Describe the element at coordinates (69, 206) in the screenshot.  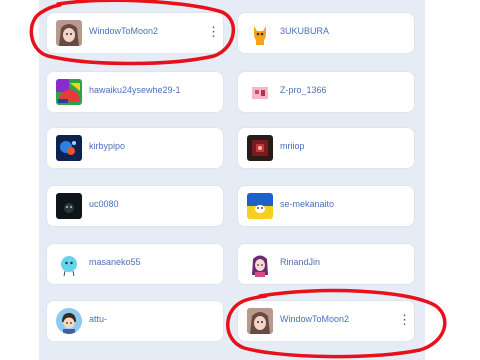
I see `dark-avatar` at that location.